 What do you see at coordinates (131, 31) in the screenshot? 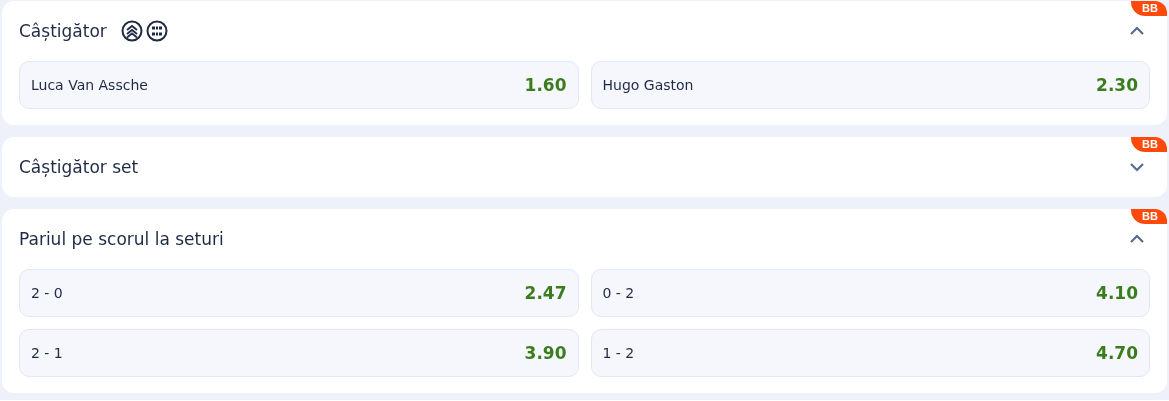
I see `double-chevron-icon` at bounding box center [131, 31].